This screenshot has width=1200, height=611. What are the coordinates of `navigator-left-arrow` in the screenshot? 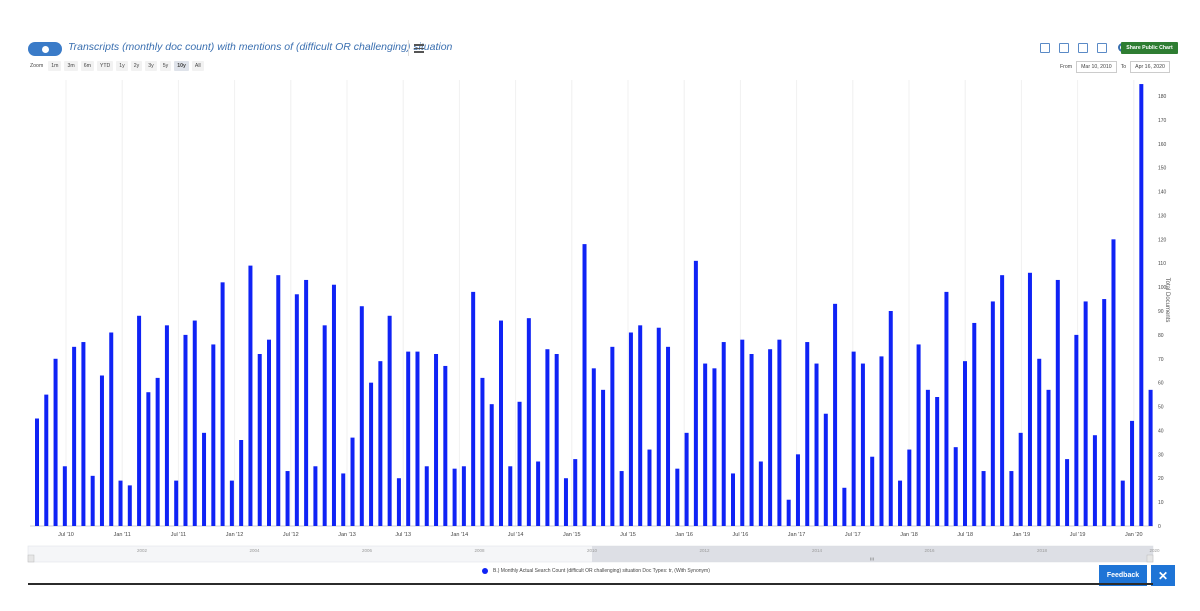 It's located at (31, 558).